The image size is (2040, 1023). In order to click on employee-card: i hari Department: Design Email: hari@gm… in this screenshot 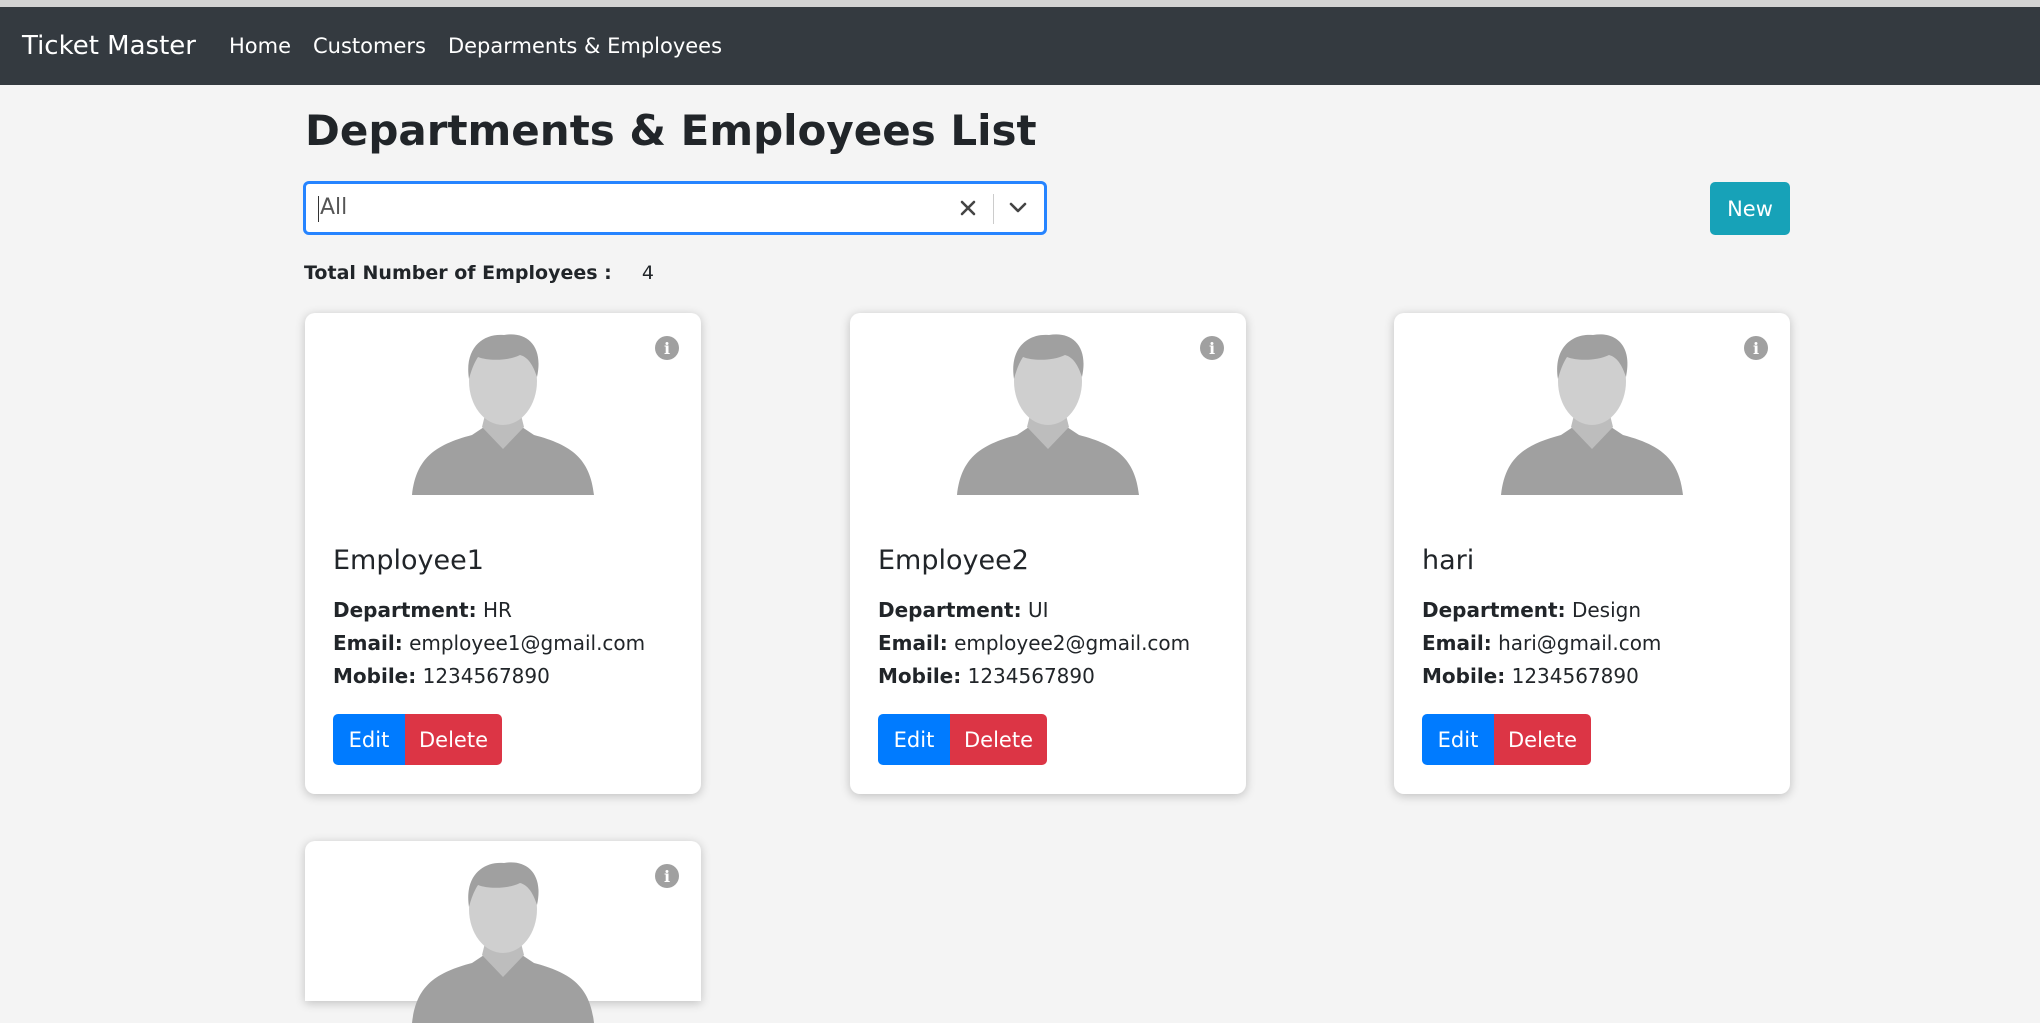, I will do `click(1592, 553)`.